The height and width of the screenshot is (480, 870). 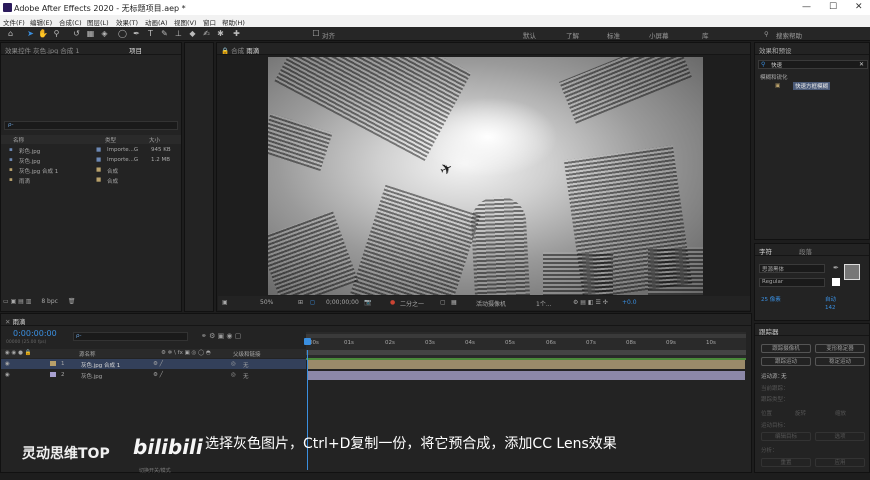 What do you see at coordinates (813, 64) in the screenshot?
I see `effects-search-input: 快速` at bounding box center [813, 64].